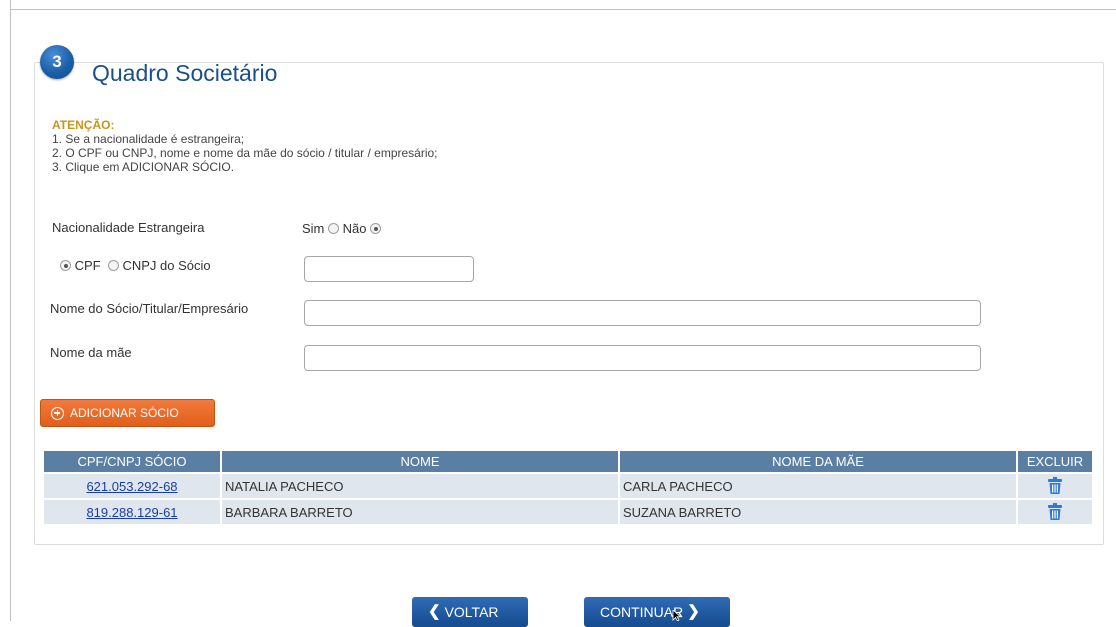  What do you see at coordinates (133, 461) in the screenshot?
I see `header-cpf-cnpj: CPF/CNPJ SÓCIO` at bounding box center [133, 461].